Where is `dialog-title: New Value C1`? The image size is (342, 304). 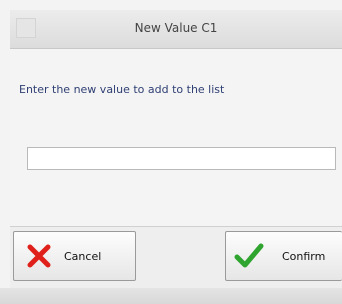
dialog-title: New Value C1 is located at coordinates (176, 28).